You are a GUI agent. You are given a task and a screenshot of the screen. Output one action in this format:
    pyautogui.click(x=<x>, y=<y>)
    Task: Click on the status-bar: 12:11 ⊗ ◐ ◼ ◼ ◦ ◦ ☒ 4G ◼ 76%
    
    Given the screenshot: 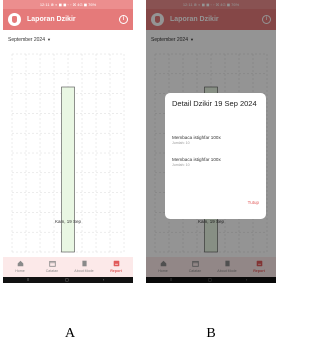 What is the action you would take?
    pyautogui.click(x=68, y=4)
    